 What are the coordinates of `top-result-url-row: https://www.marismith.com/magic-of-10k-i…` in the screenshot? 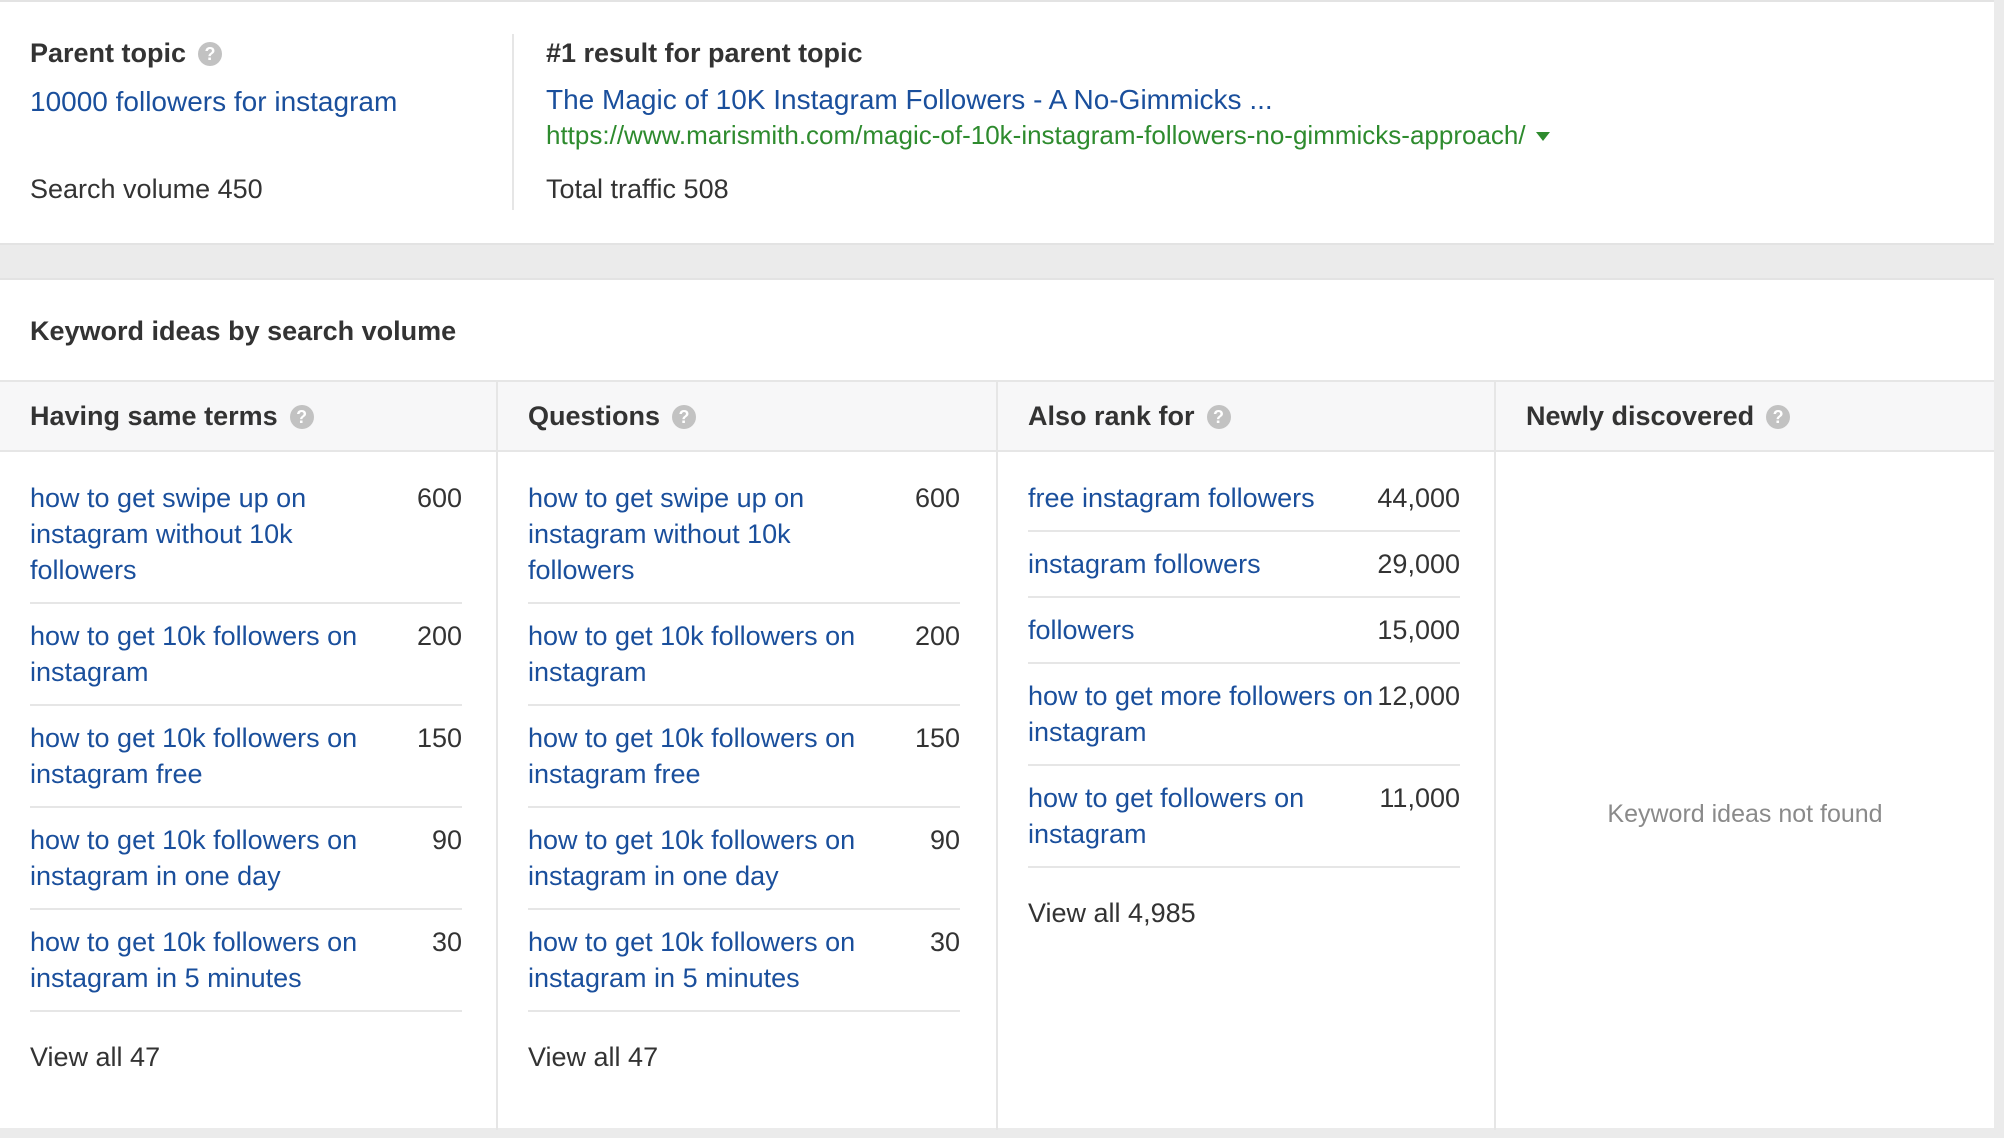 It's located at (1048, 135).